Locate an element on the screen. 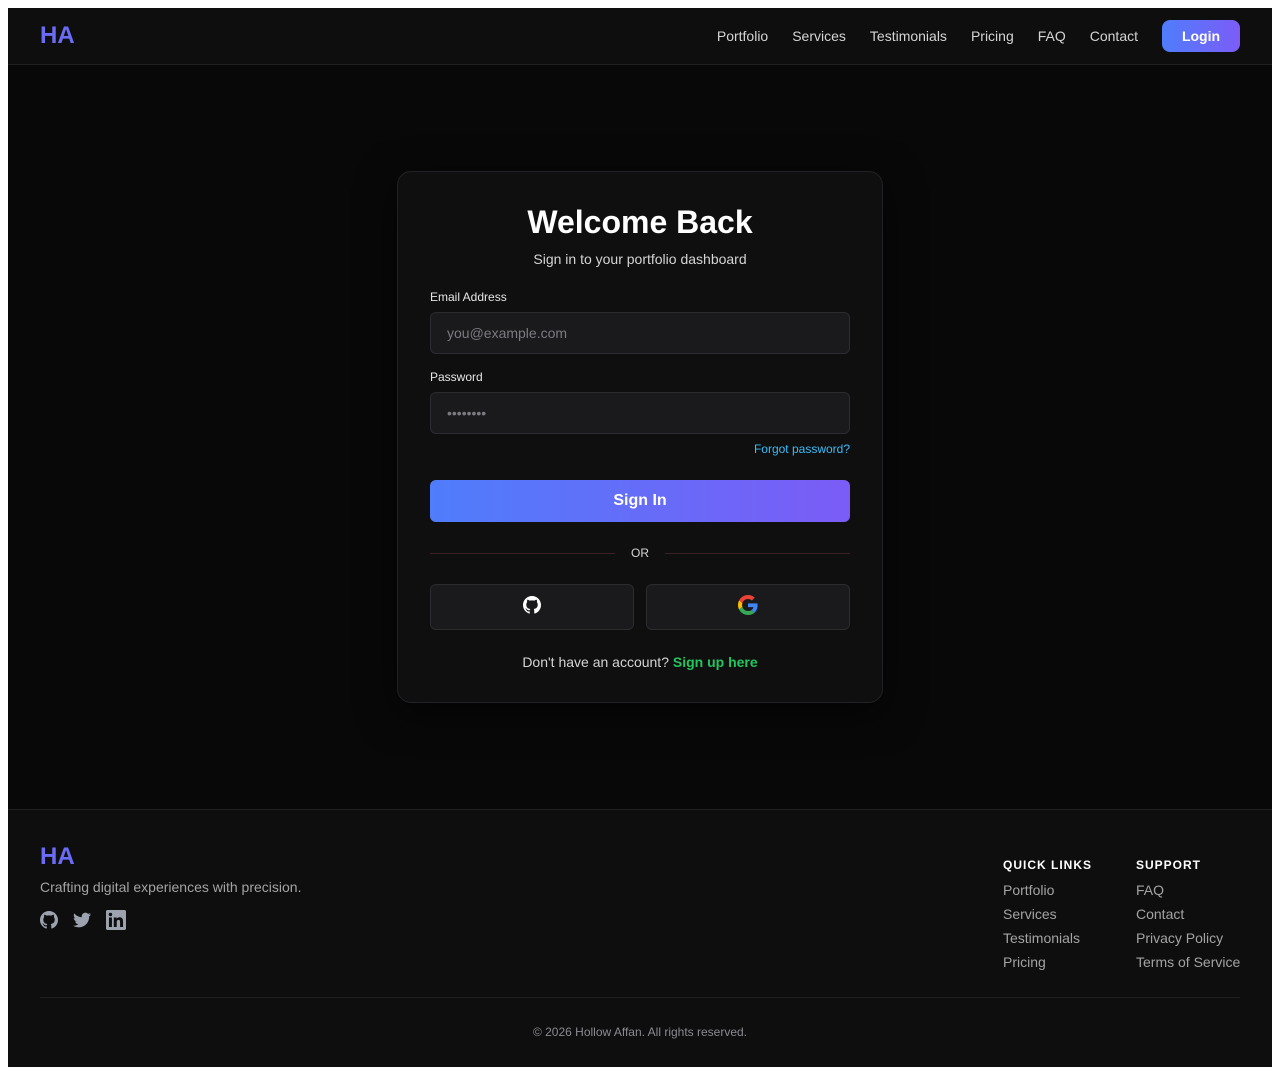 The height and width of the screenshot is (1075, 1280). nav-item-pricing: Pricing is located at coordinates (992, 36).